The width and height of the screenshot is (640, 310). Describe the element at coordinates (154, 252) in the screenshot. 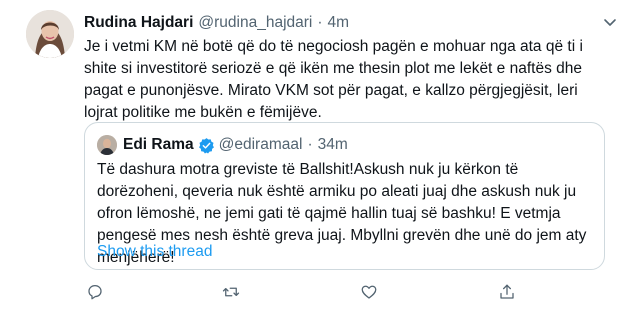

I see `show-thread-link: Show this thread` at that location.